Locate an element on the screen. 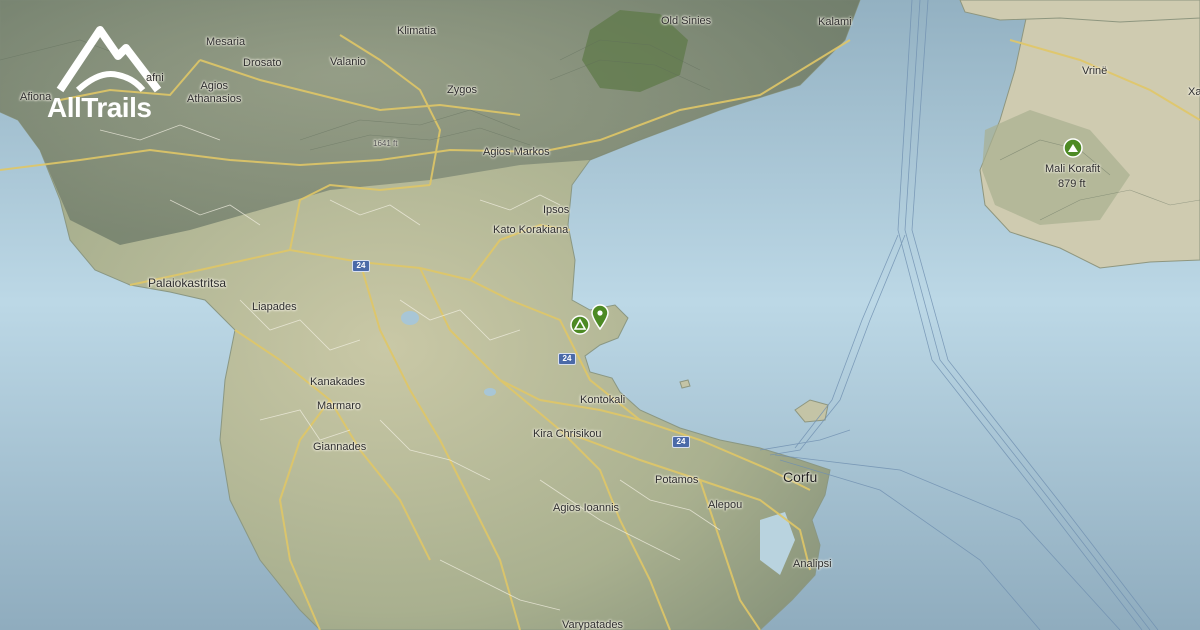  place-label-agios-markos: Agios Markos is located at coordinates (516, 152).